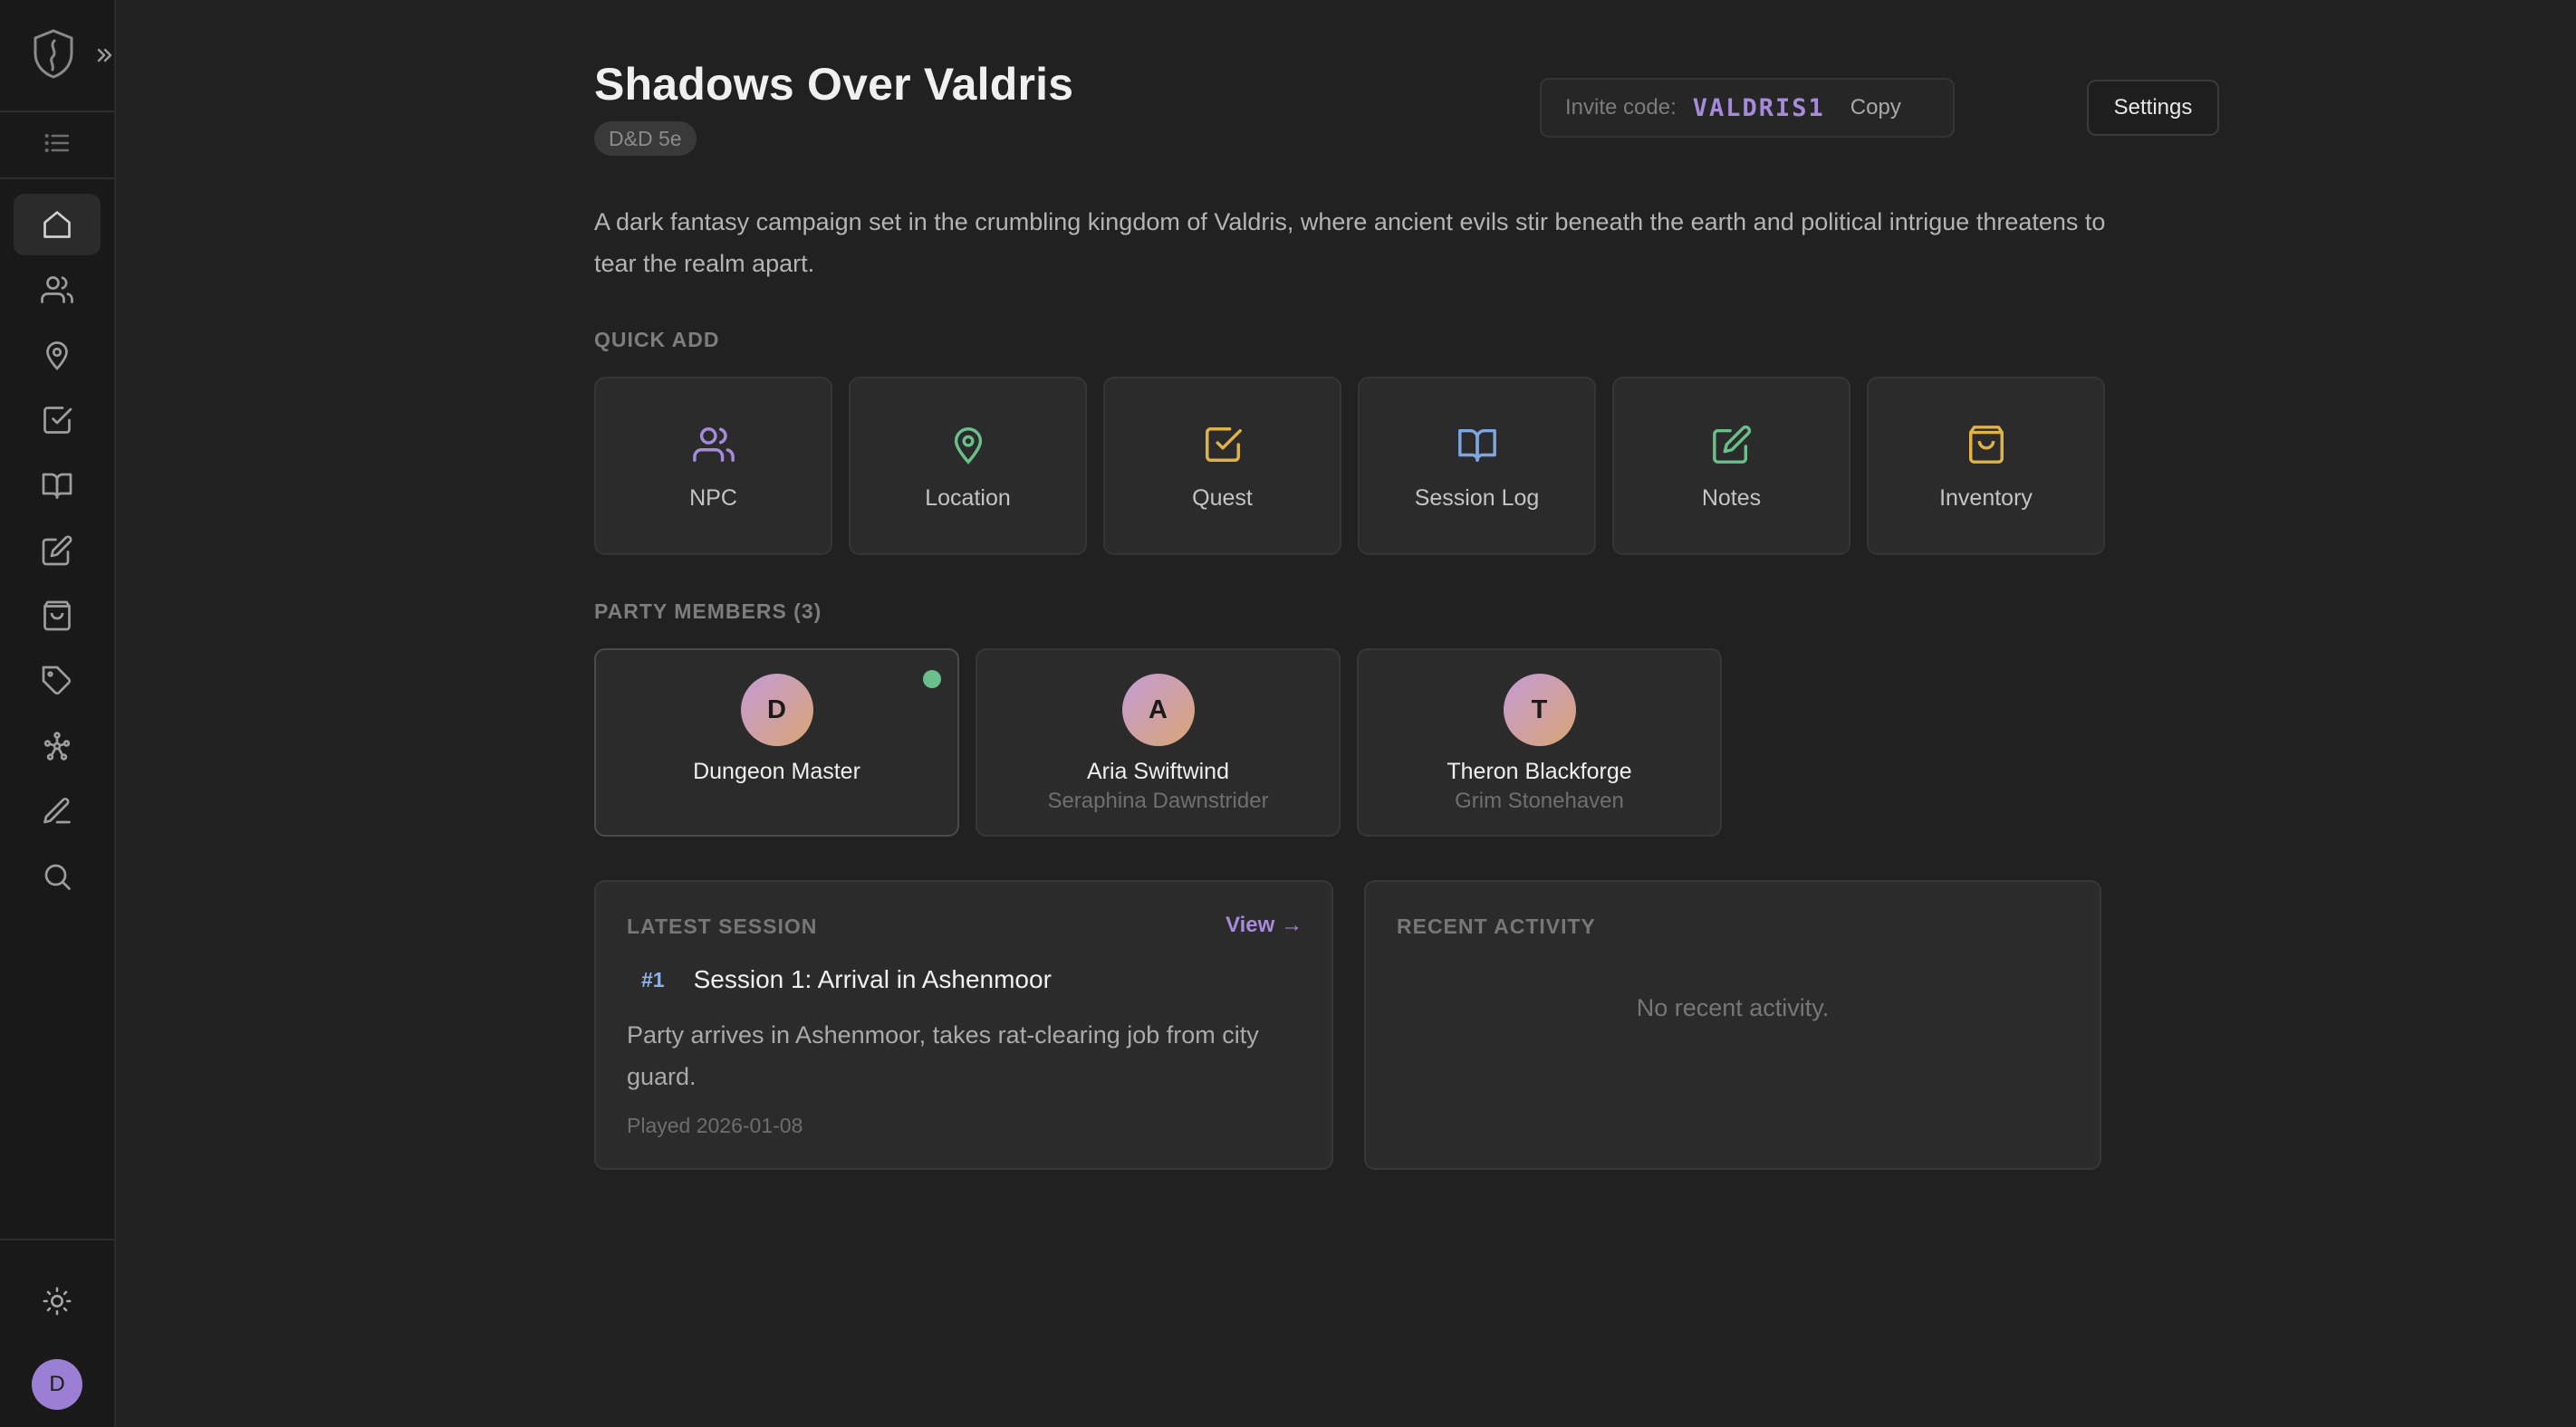  I want to click on online-indicator, so click(932, 679).